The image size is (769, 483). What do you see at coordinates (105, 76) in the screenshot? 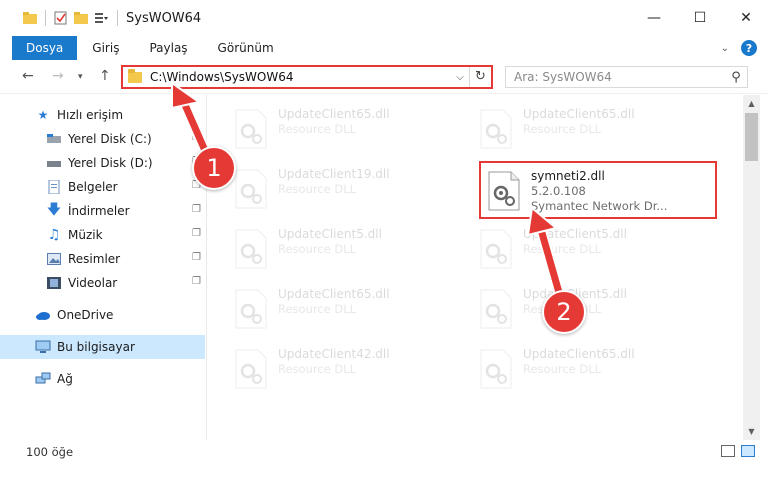
I see `up-arrow-icon: ↑` at bounding box center [105, 76].